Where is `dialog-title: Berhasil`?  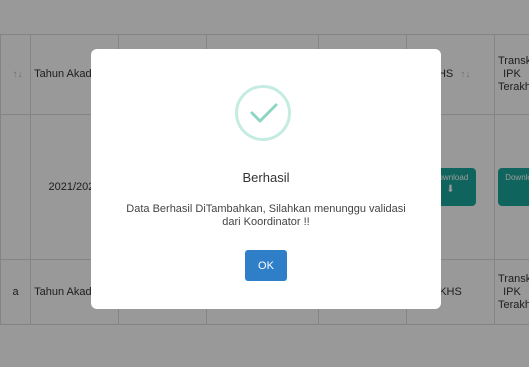 dialog-title: Berhasil is located at coordinates (266, 177).